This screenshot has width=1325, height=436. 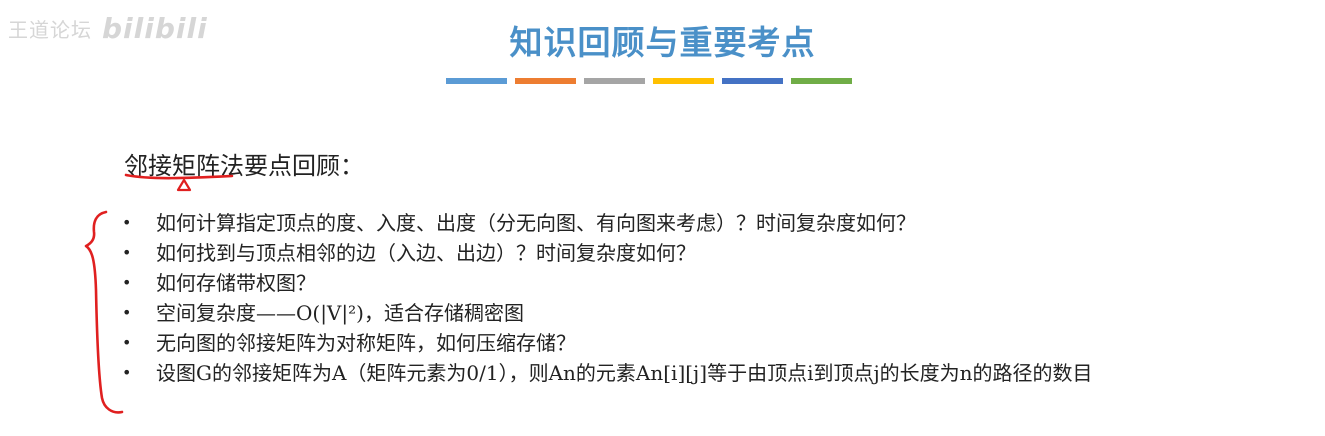 I want to click on list-item: • 空间复杂度——O(|V|²)，适合存储稠密图, so click(x=672, y=313).